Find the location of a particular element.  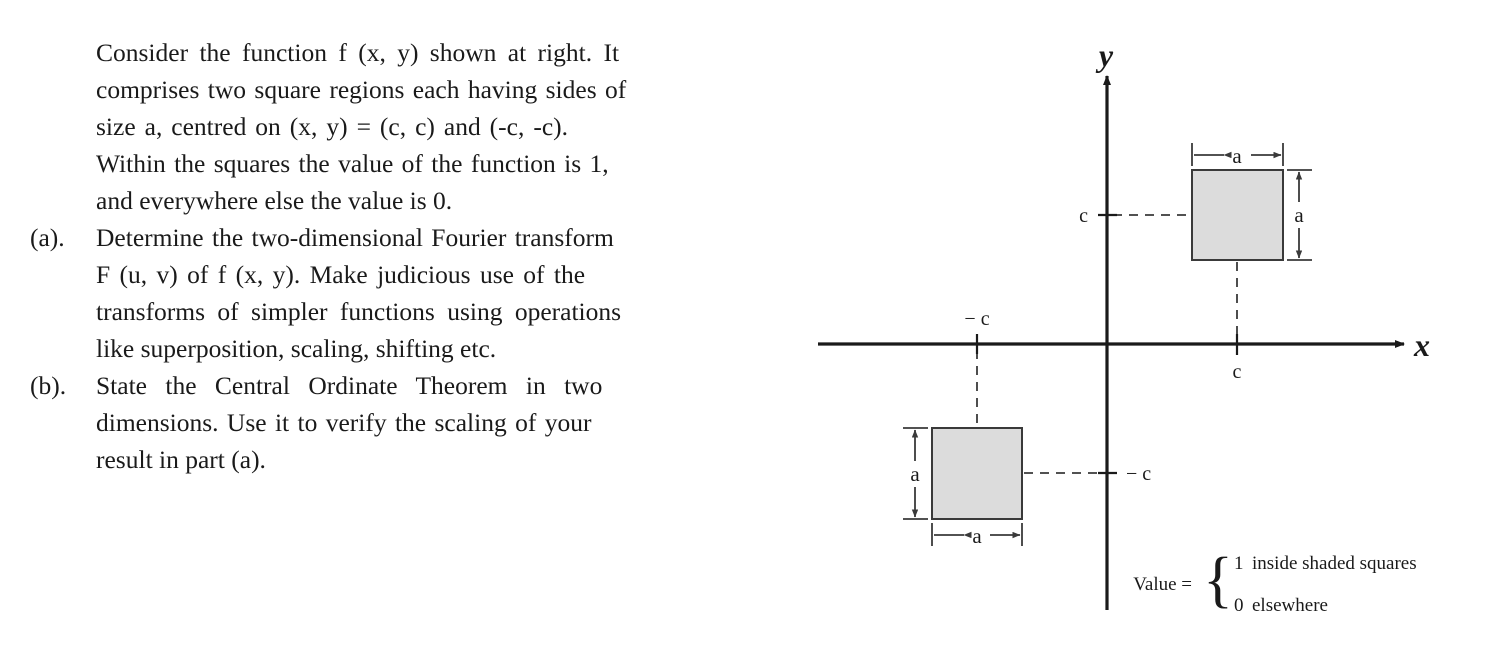

part-a-marker: (a). is located at coordinates (47, 237).